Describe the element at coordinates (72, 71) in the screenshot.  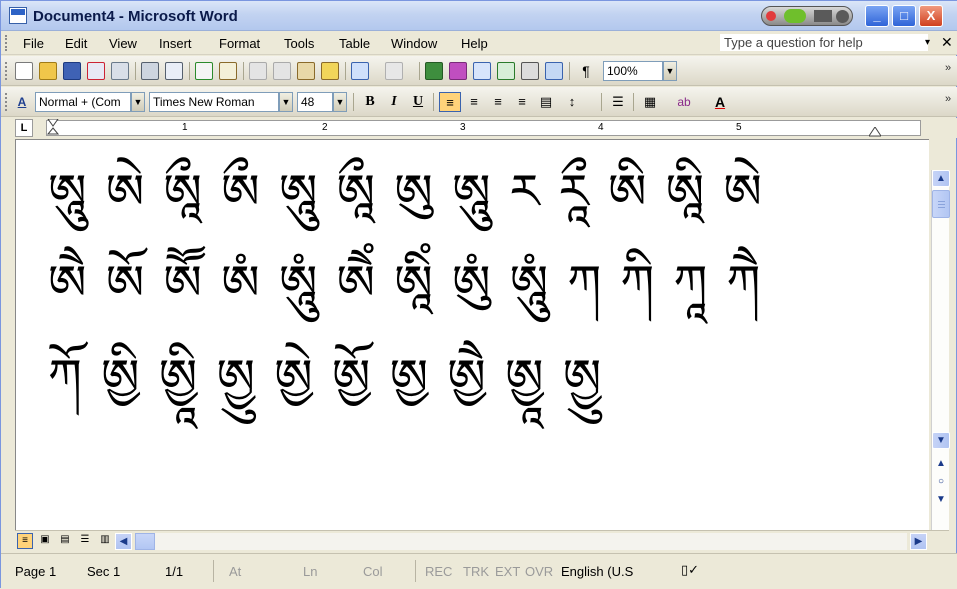
I see `save-icon` at that location.